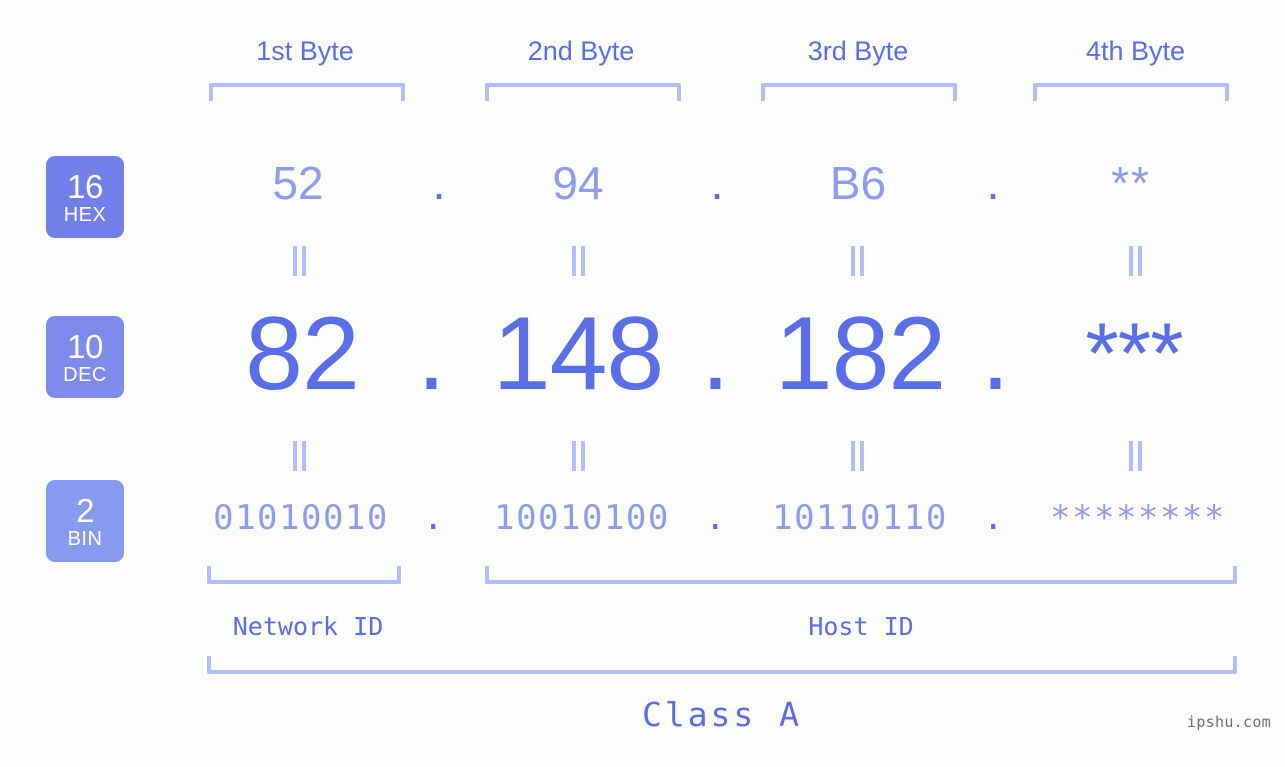 The height and width of the screenshot is (767, 1285). What do you see at coordinates (1131, 183) in the screenshot?
I see `hex-byte-4: **` at bounding box center [1131, 183].